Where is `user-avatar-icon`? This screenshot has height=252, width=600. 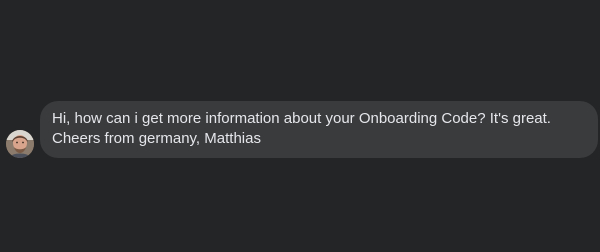
user-avatar-icon is located at coordinates (20, 144).